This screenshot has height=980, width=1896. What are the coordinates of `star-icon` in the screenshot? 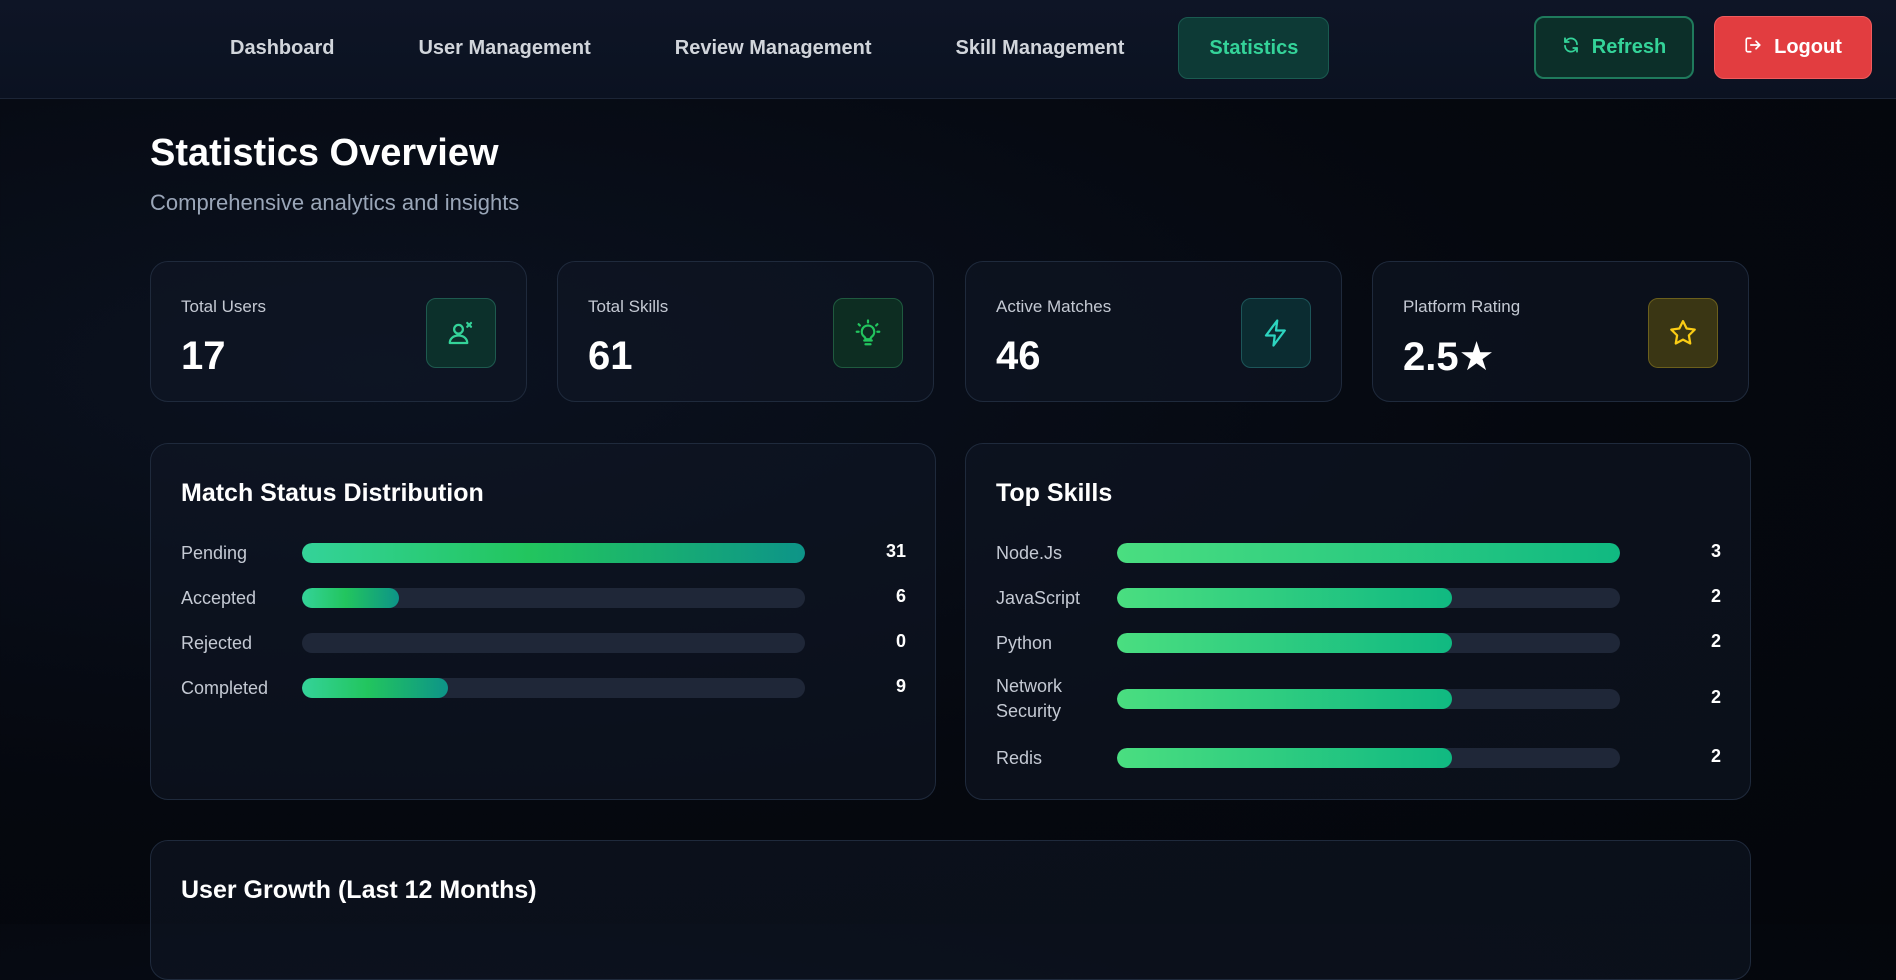 It's located at (1683, 333).